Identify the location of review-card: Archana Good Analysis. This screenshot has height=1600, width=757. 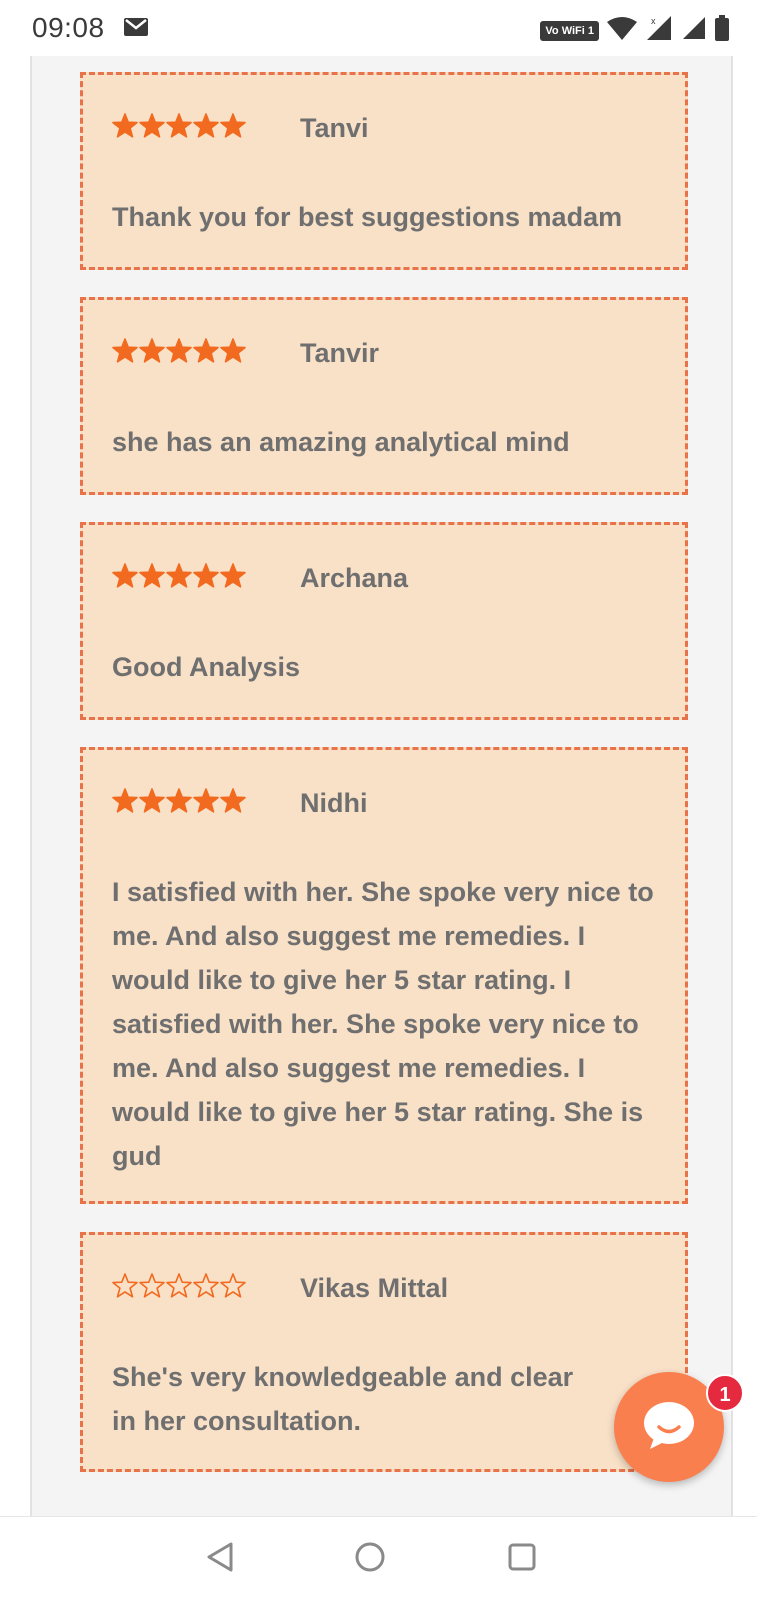
(384, 621).